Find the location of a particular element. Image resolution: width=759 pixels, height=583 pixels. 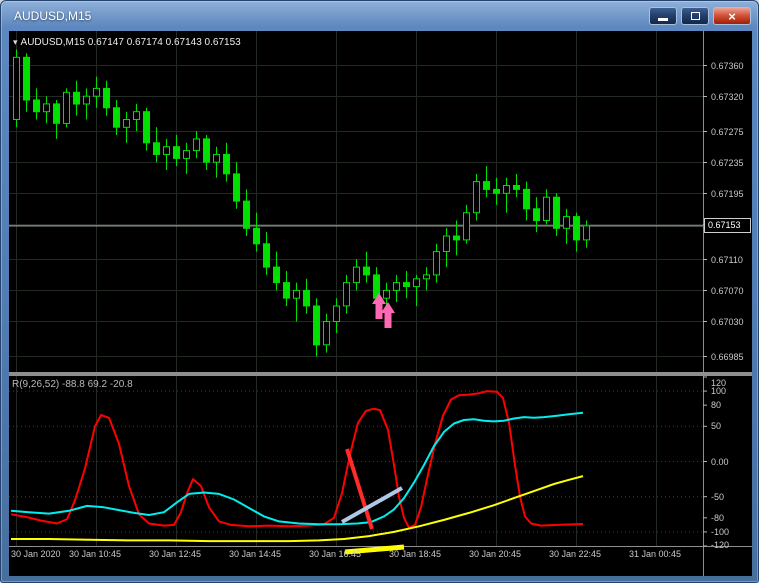

time-axis-label: 30 Jan 18:45 is located at coordinates (415, 554).